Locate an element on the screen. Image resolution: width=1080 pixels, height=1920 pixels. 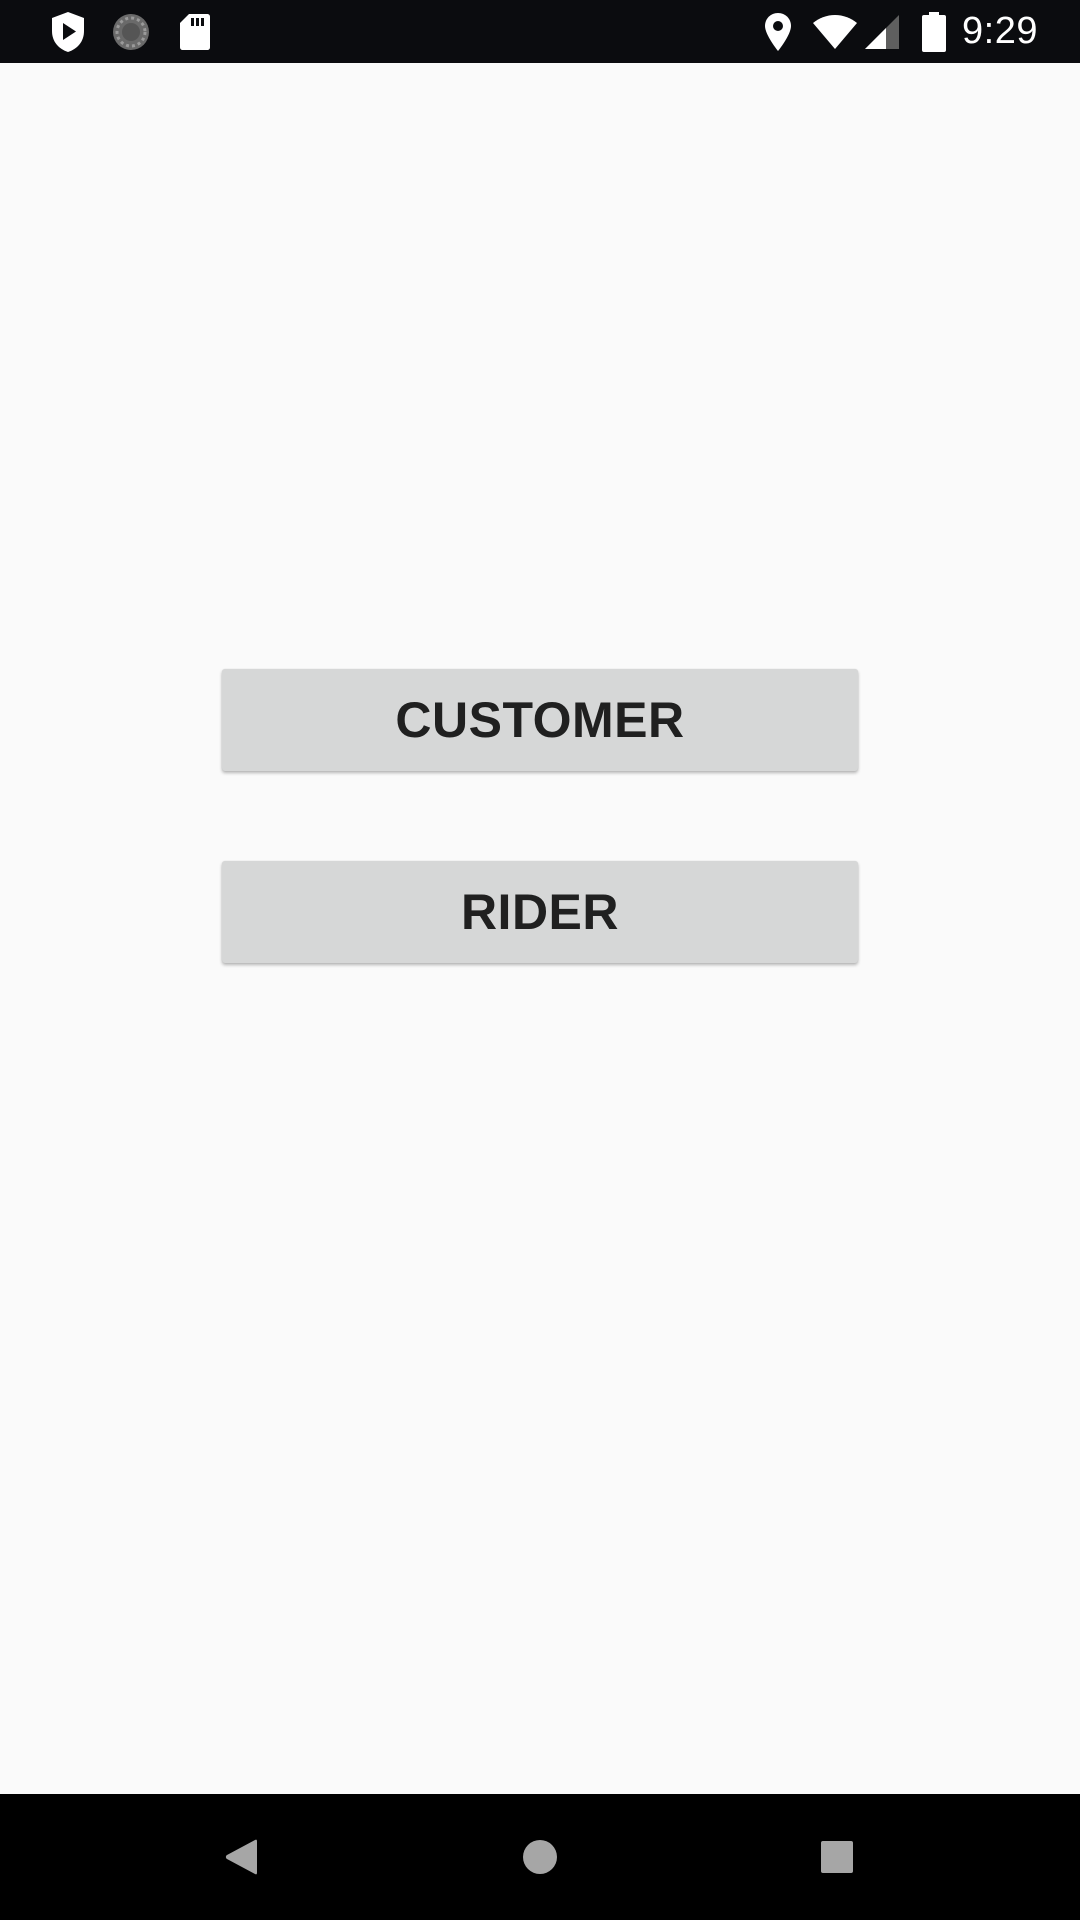
home-icon is located at coordinates (540, 1857).